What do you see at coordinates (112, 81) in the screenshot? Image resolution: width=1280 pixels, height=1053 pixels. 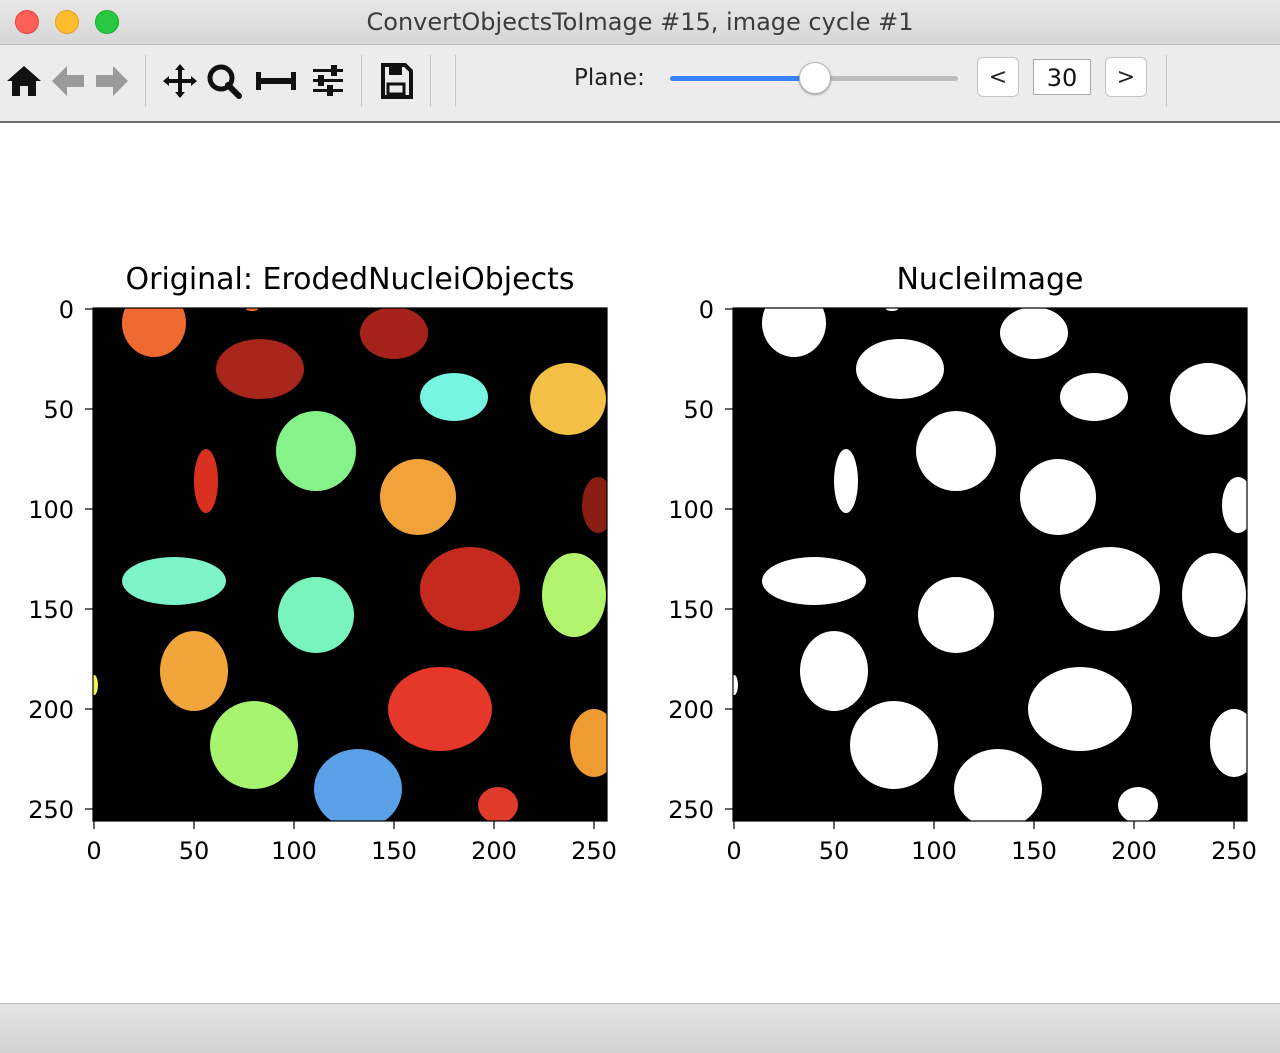 I see `forward-arrow-icon` at bounding box center [112, 81].